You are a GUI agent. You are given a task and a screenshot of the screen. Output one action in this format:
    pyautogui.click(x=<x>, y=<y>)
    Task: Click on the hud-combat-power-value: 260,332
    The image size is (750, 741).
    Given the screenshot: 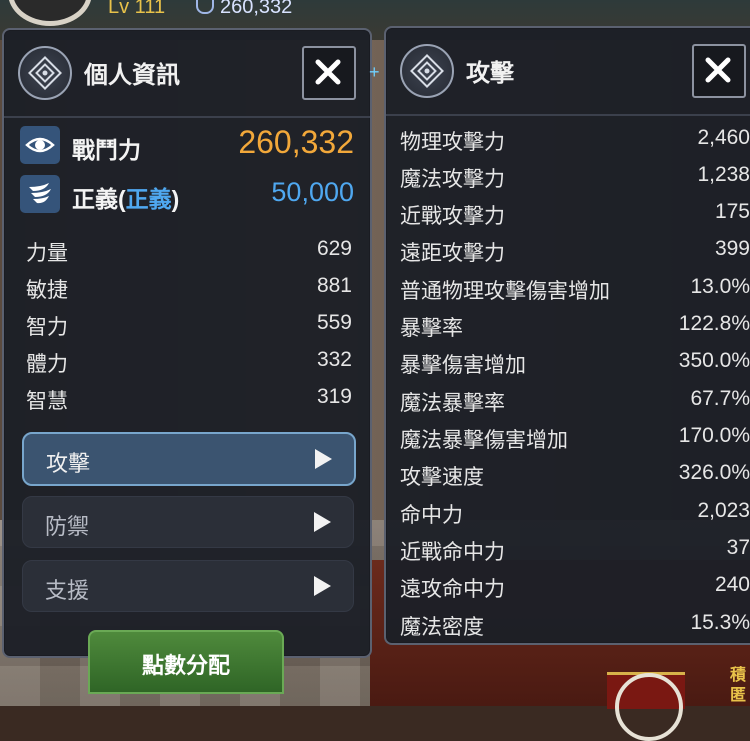 What is the action you would take?
    pyautogui.click(x=256, y=9)
    